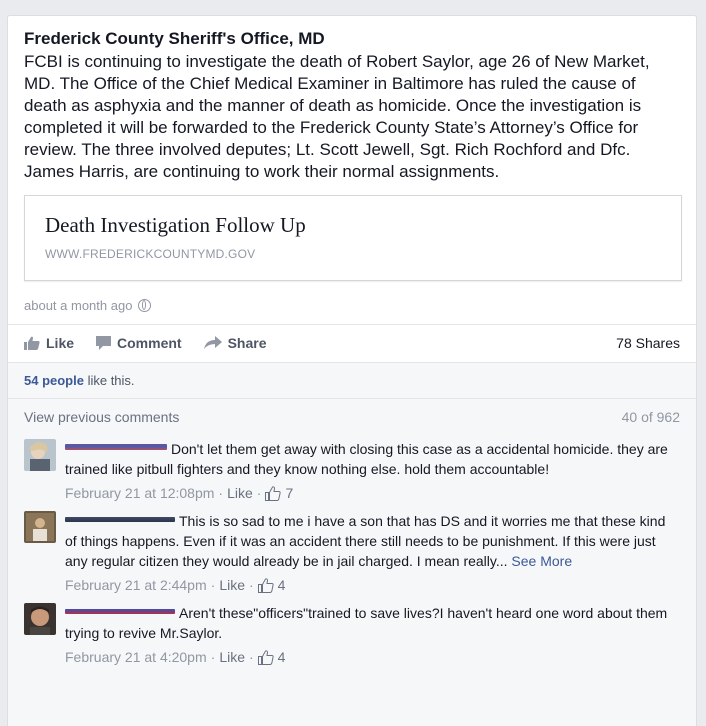 The height and width of the screenshot is (726, 706). I want to click on post-timestamp: about a month ago, so click(78, 305).